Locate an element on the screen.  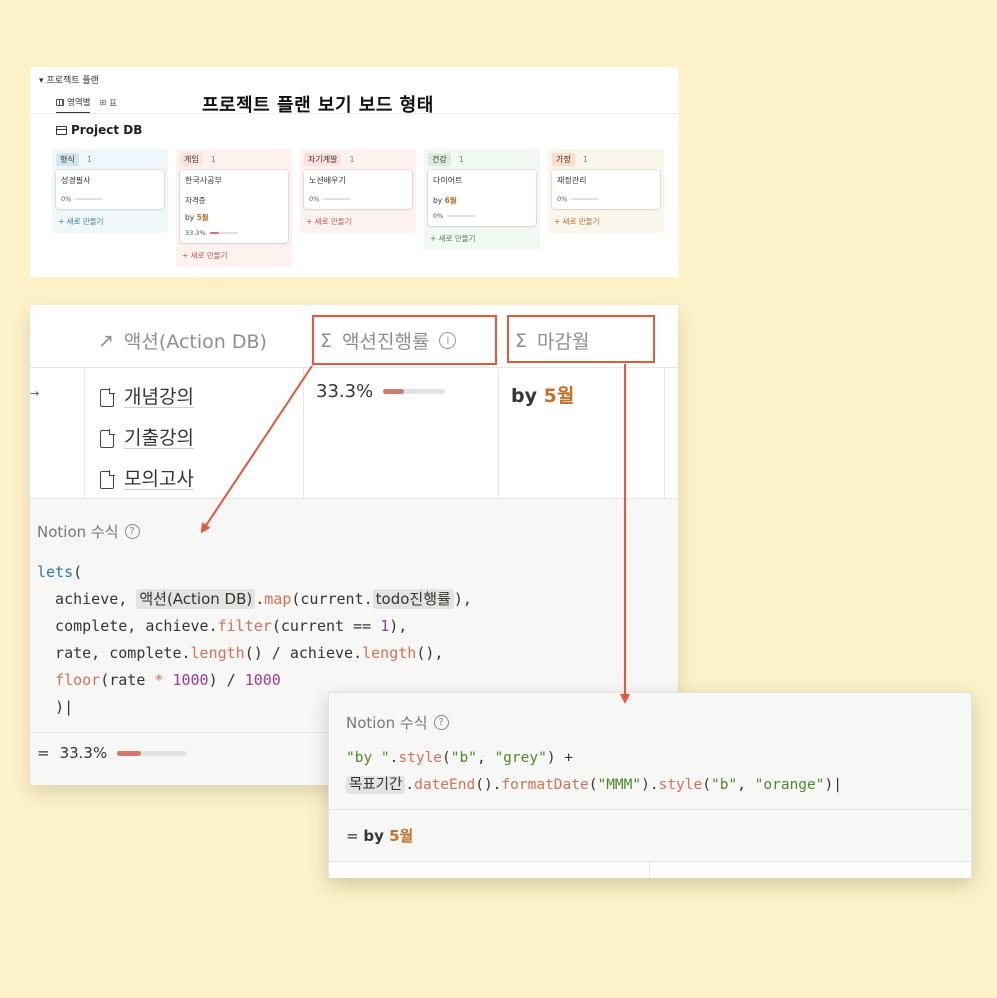
highlight-box-deadline is located at coordinates (581, 339).